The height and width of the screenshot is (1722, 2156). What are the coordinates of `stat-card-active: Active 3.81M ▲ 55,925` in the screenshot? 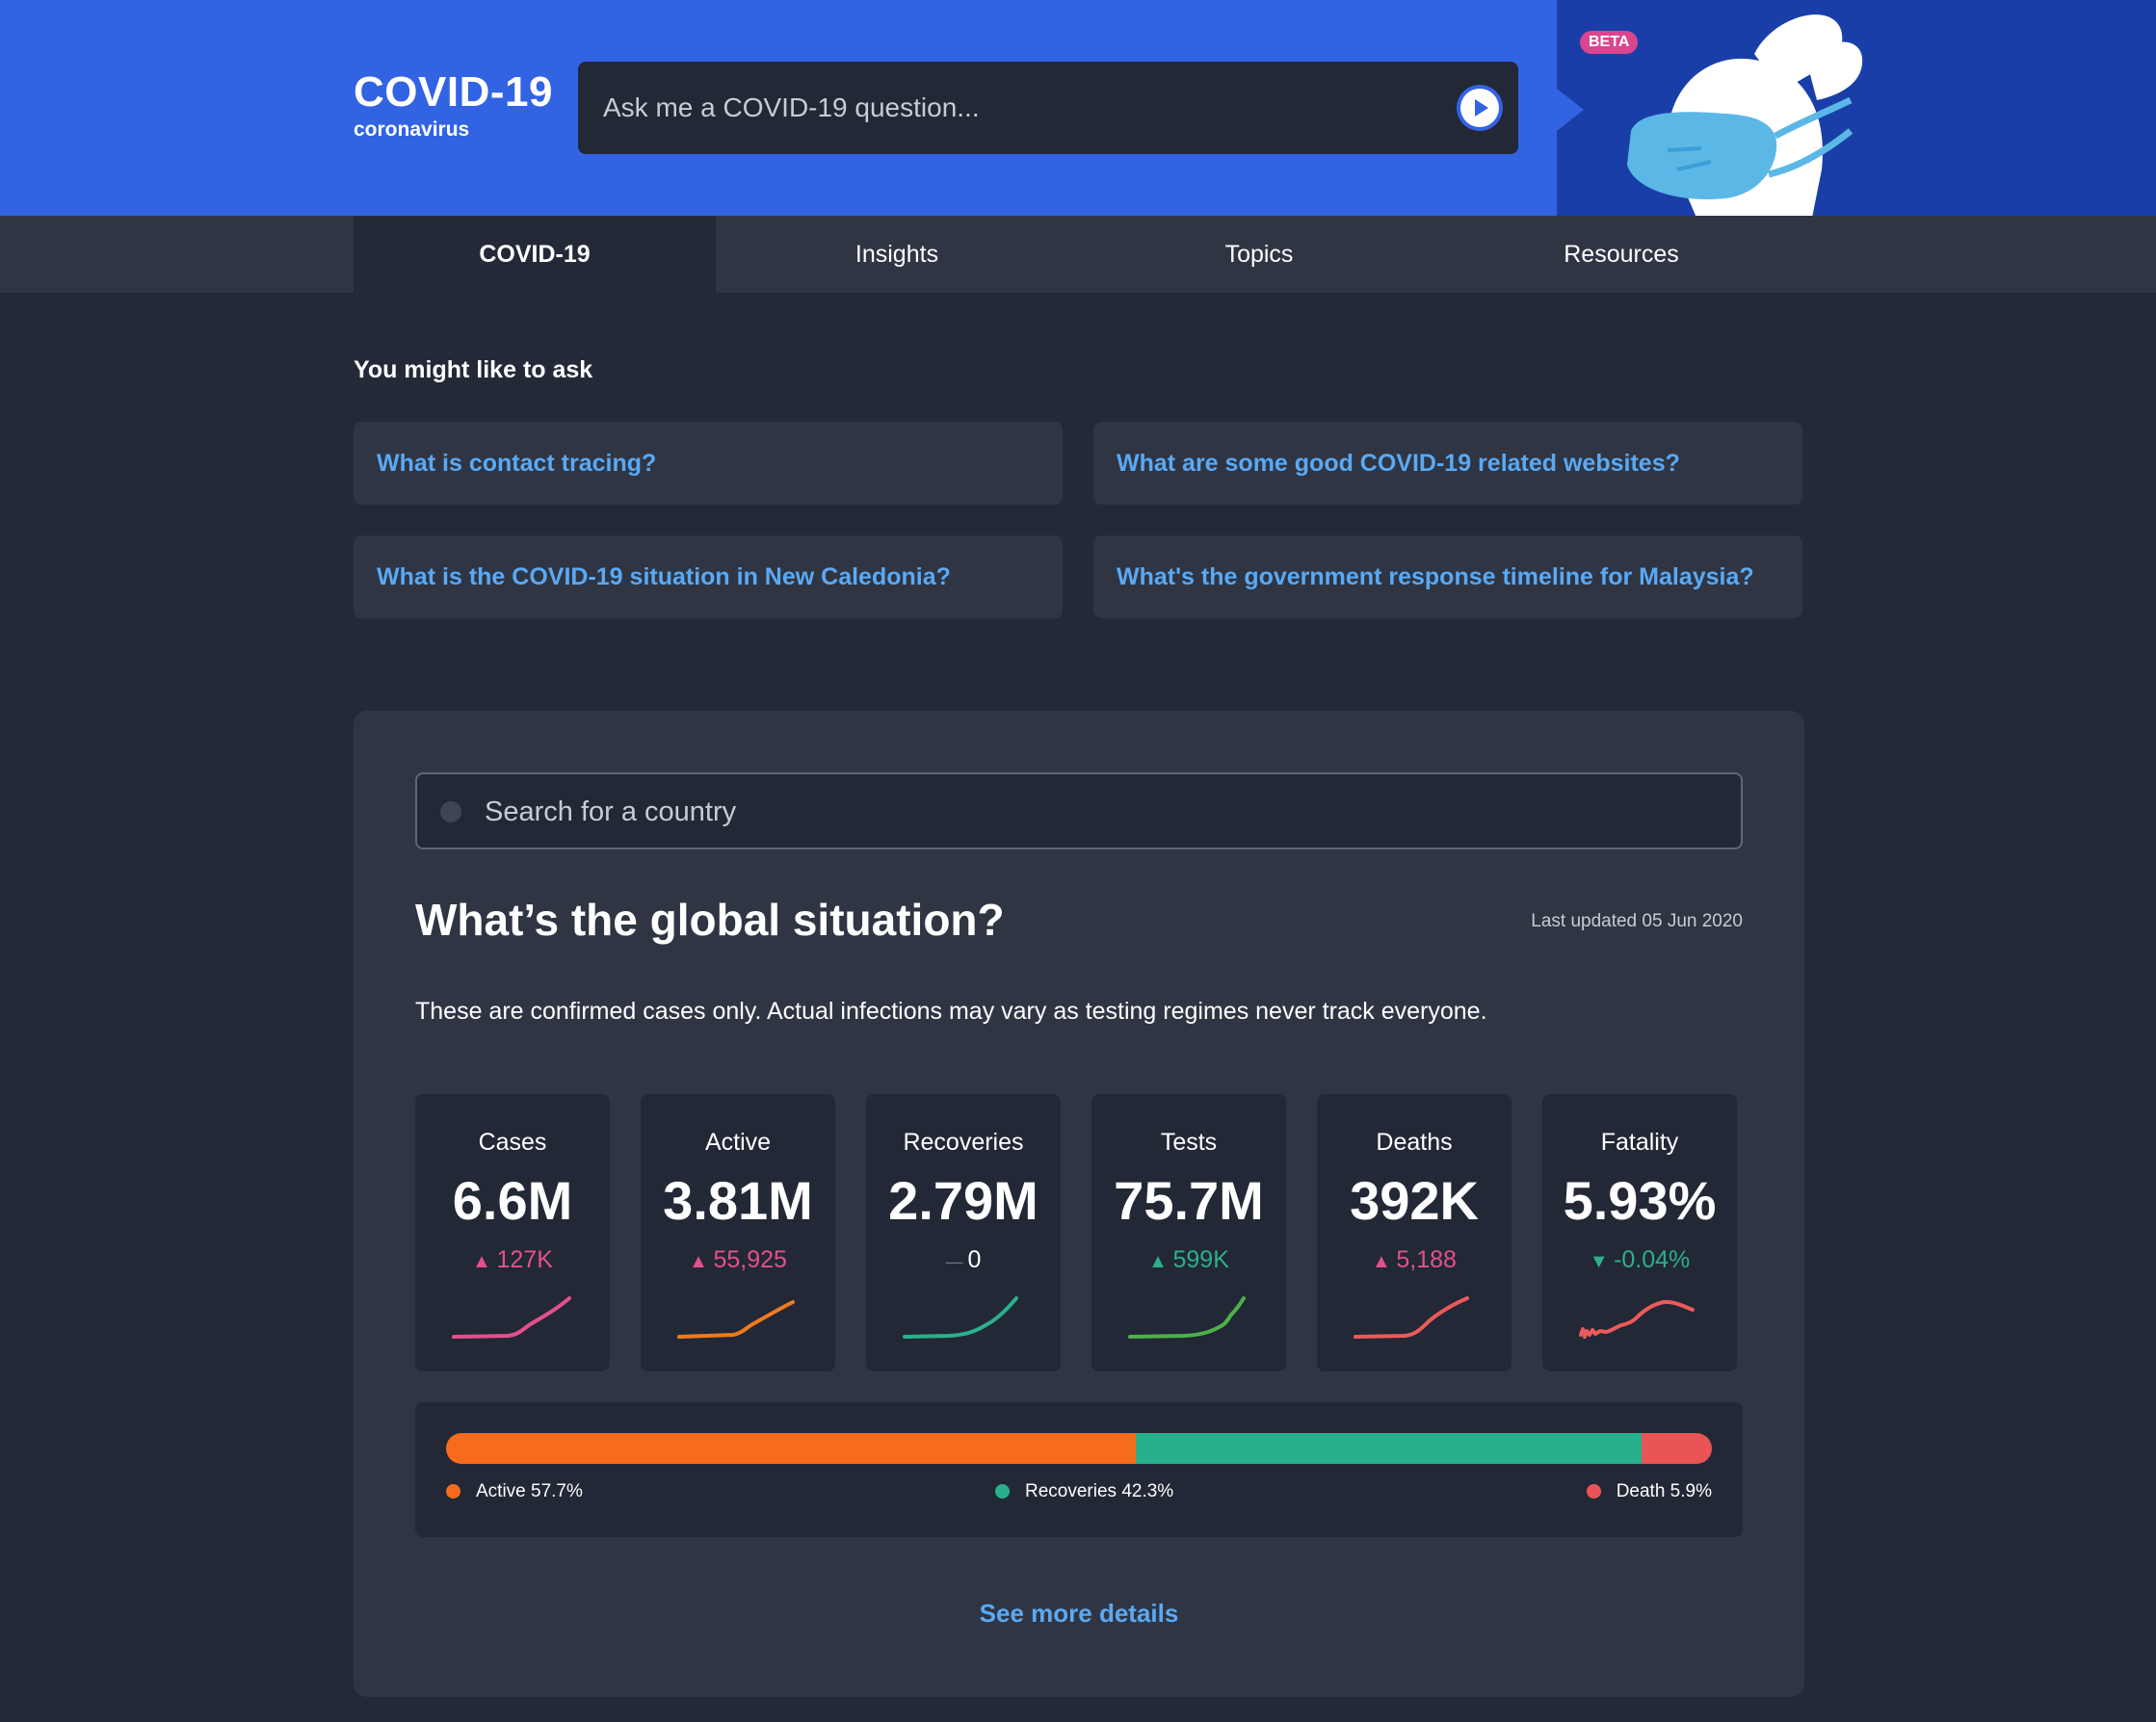 It's located at (738, 1232).